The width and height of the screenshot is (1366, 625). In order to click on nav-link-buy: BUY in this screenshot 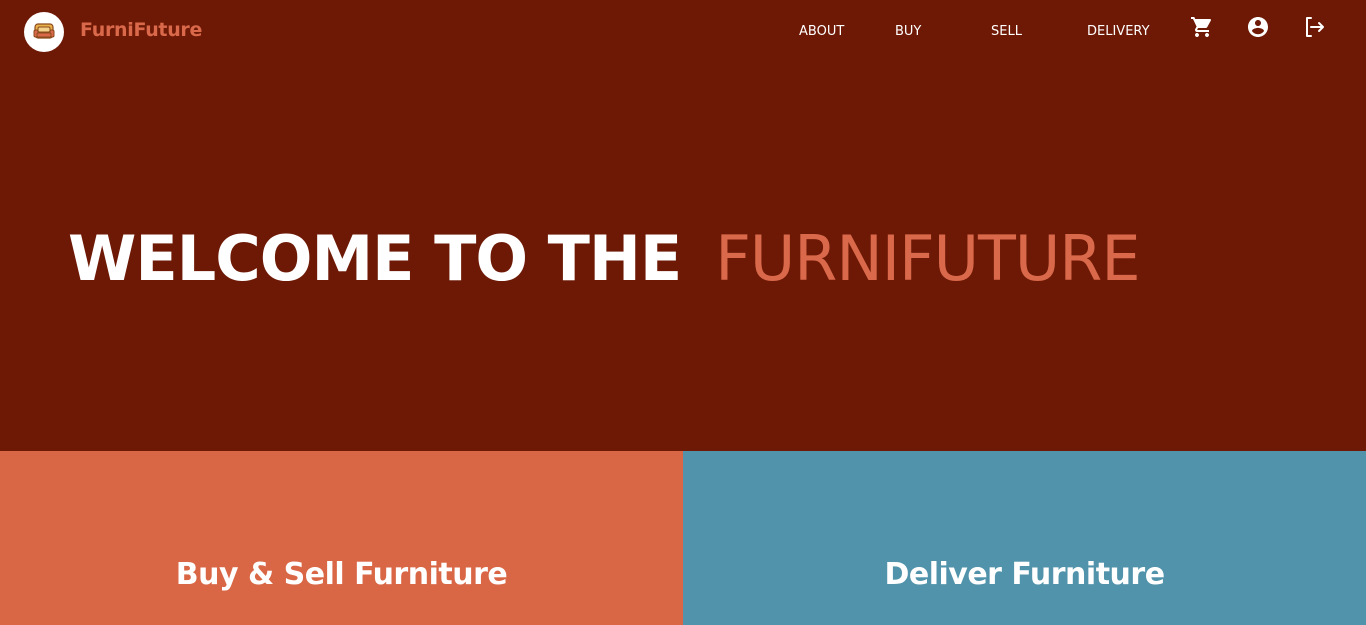, I will do `click(908, 31)`.